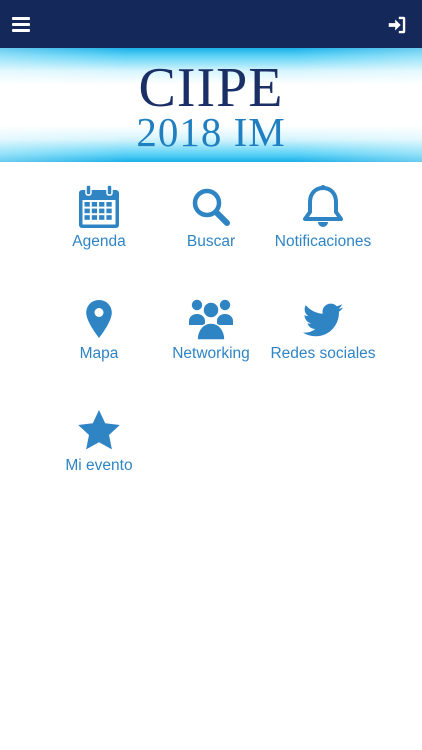 The width and height of the screenshot is (422, 750). What do you see at coordinates (211, 353) in the screenshot?
I see `menu-tile-label: Networking` at bounding box center [211, 353].